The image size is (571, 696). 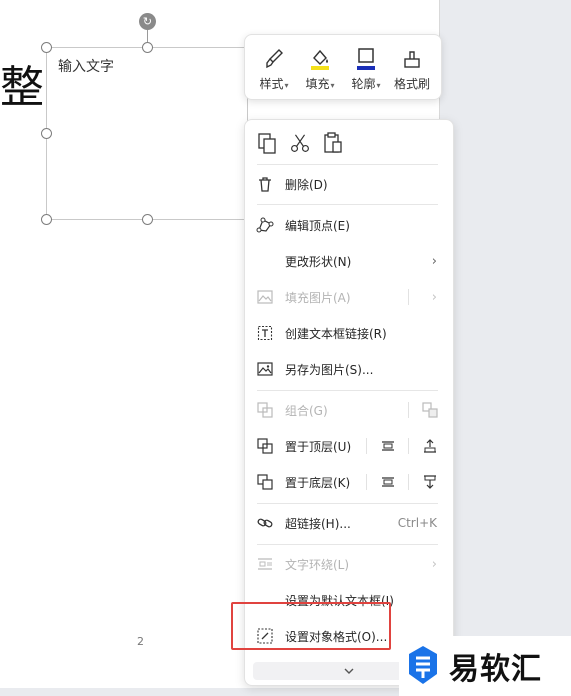 I want to click on scissors-icon, so click(x=300, y=143).